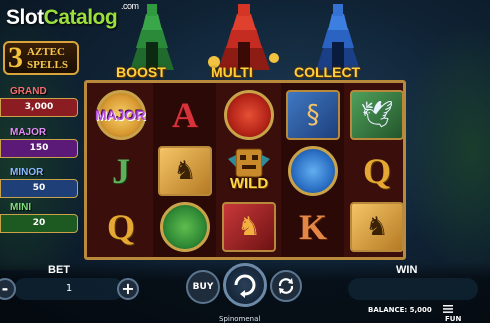 Image resolution: width=490 pixels, height=323 pixels. Describe the element at coordinates (21, 207) in the screenshot. I see `jackpot-mini-label: MINI` at that location.